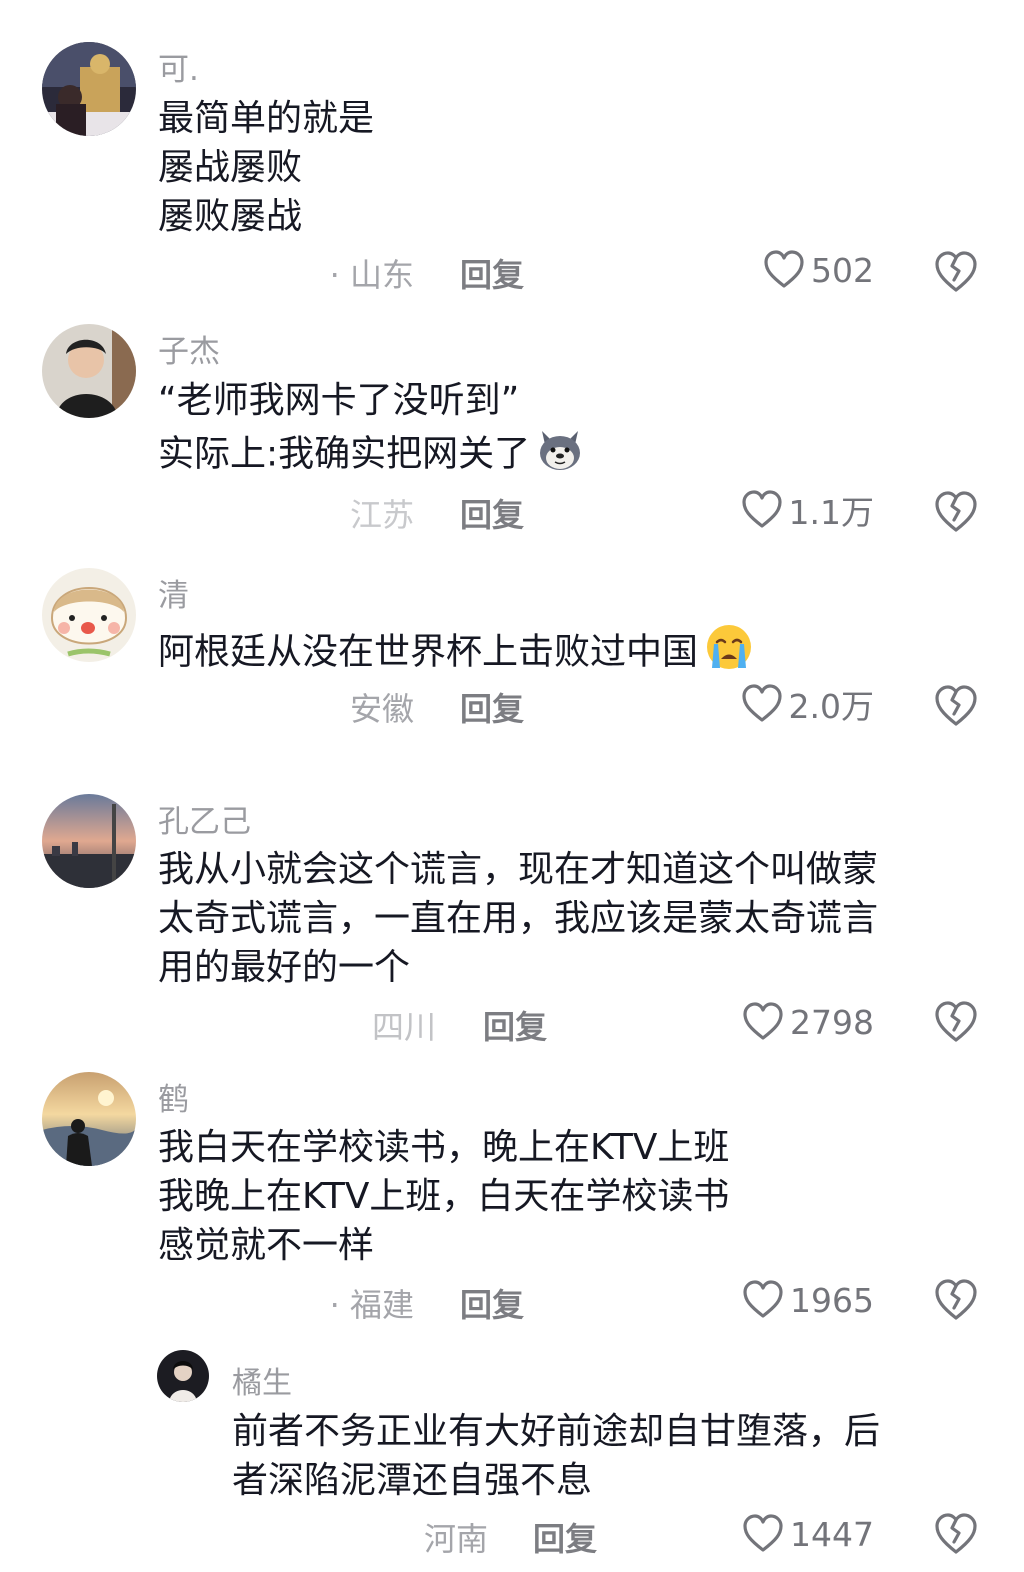 The image size is (1024, 1572). I want to click on comment-text: 阿根廷从没在世界杯上击败过中国, so click(456, 653).